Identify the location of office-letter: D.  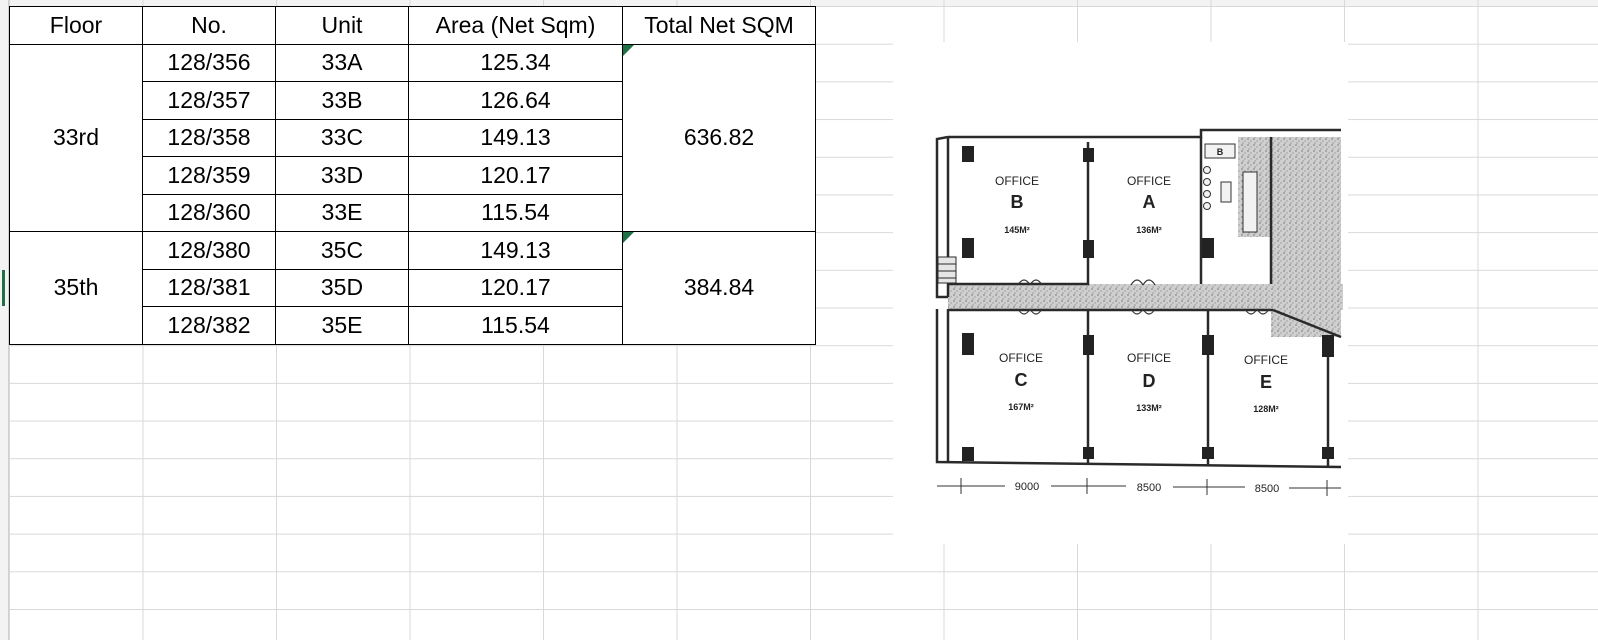
(1149, 381).